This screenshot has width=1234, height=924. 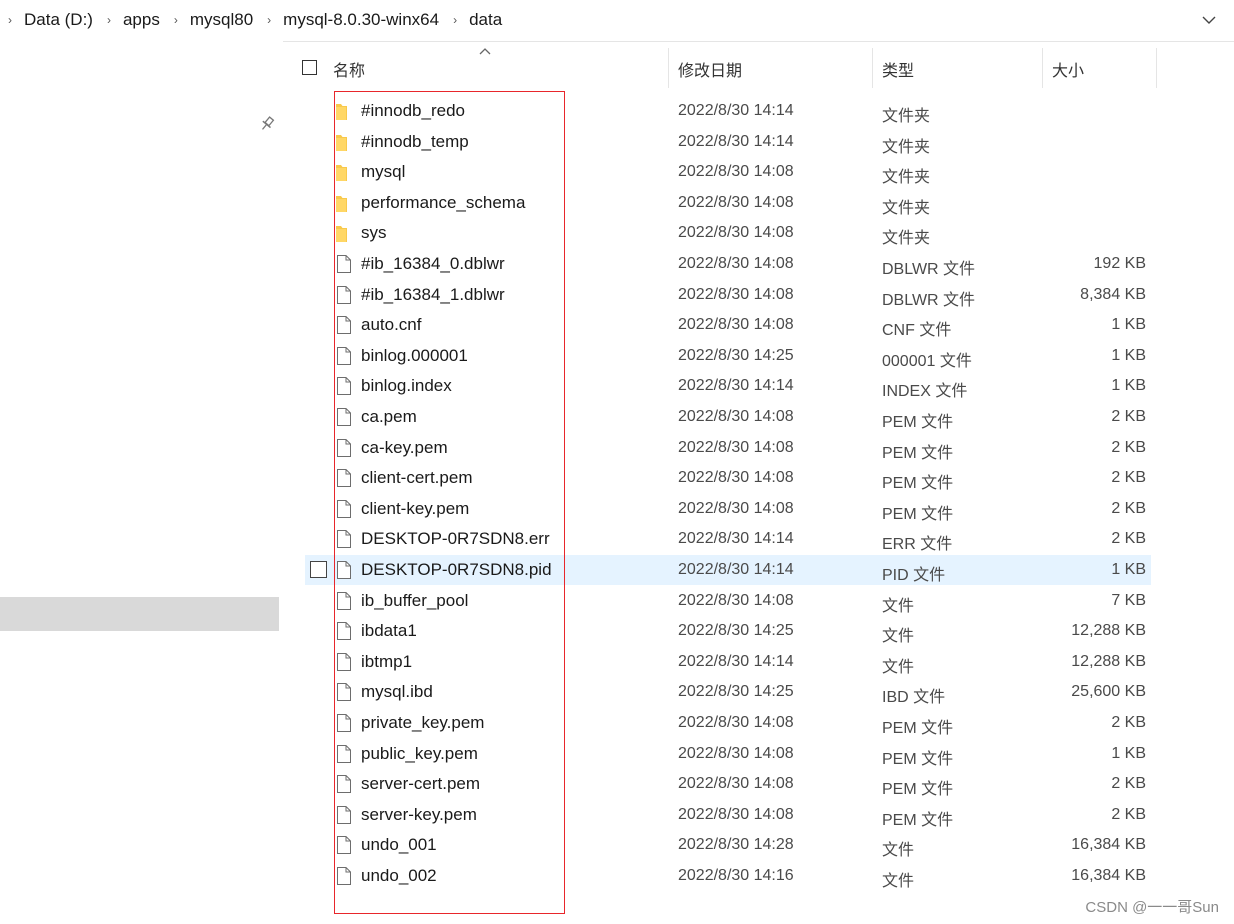 I want to click on file-row: #innodb_redo 2022/8/30 14:14 文件夹, so click(x=728, y=111).